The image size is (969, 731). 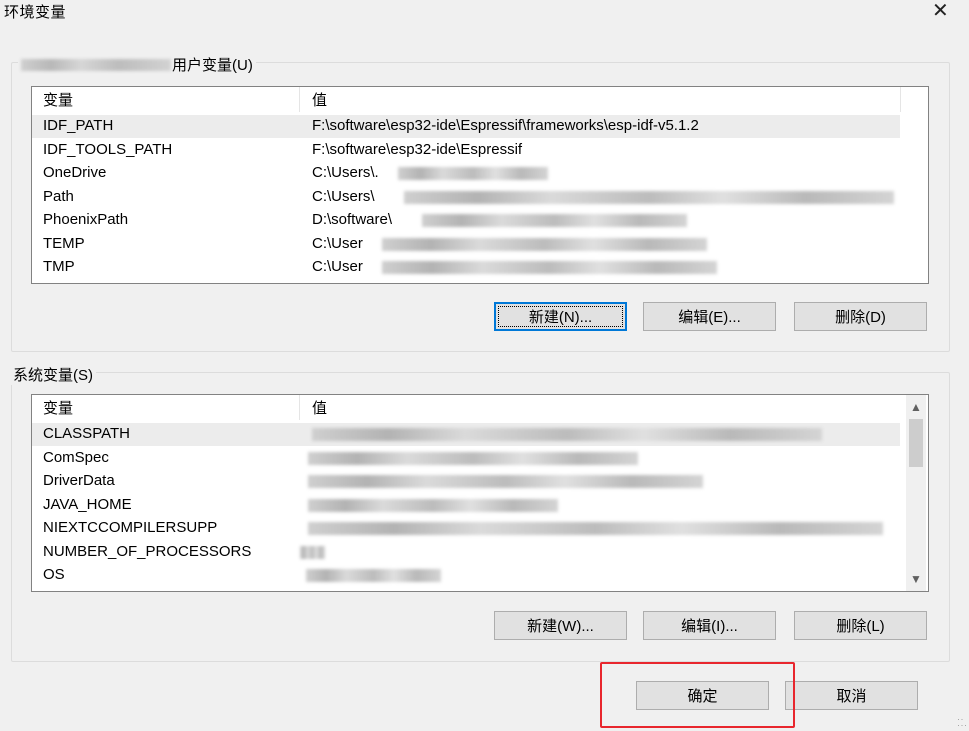 What do you see at coordinates (59, 266) in the screenshot?
I see `variable-name: TMP` at bounding box center [59, 266].